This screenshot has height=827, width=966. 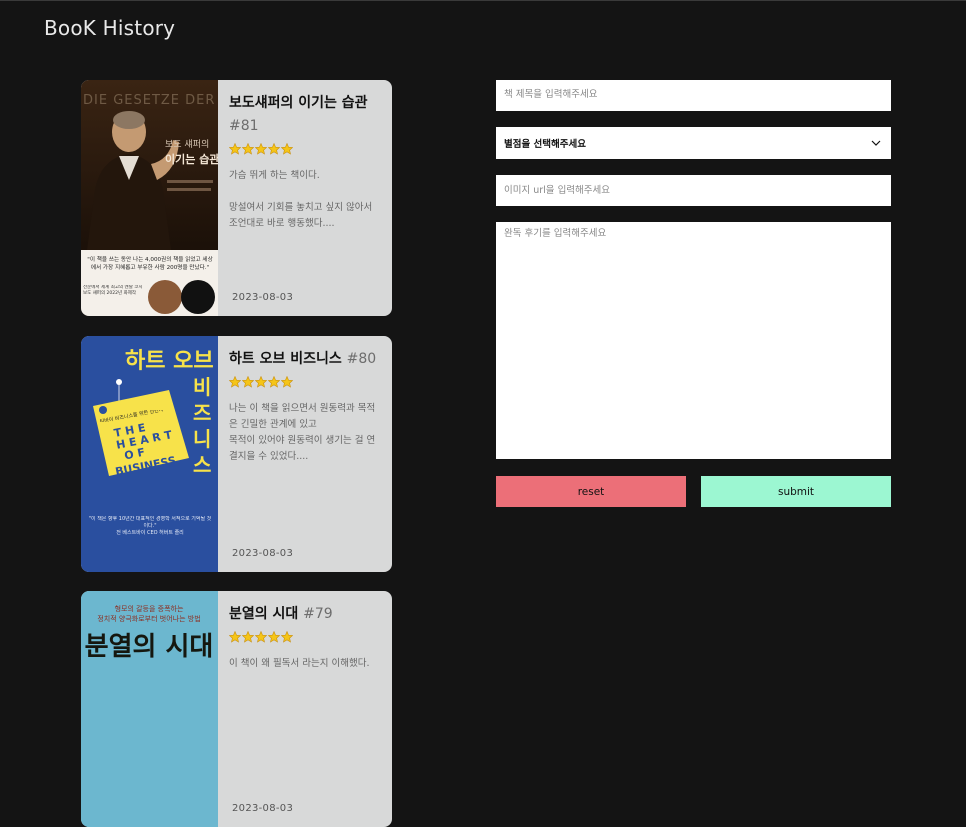 What do you see at coordinates (318, 614) in the screenshot?
I see `book-number: #79` at bounding box center [318, 614].